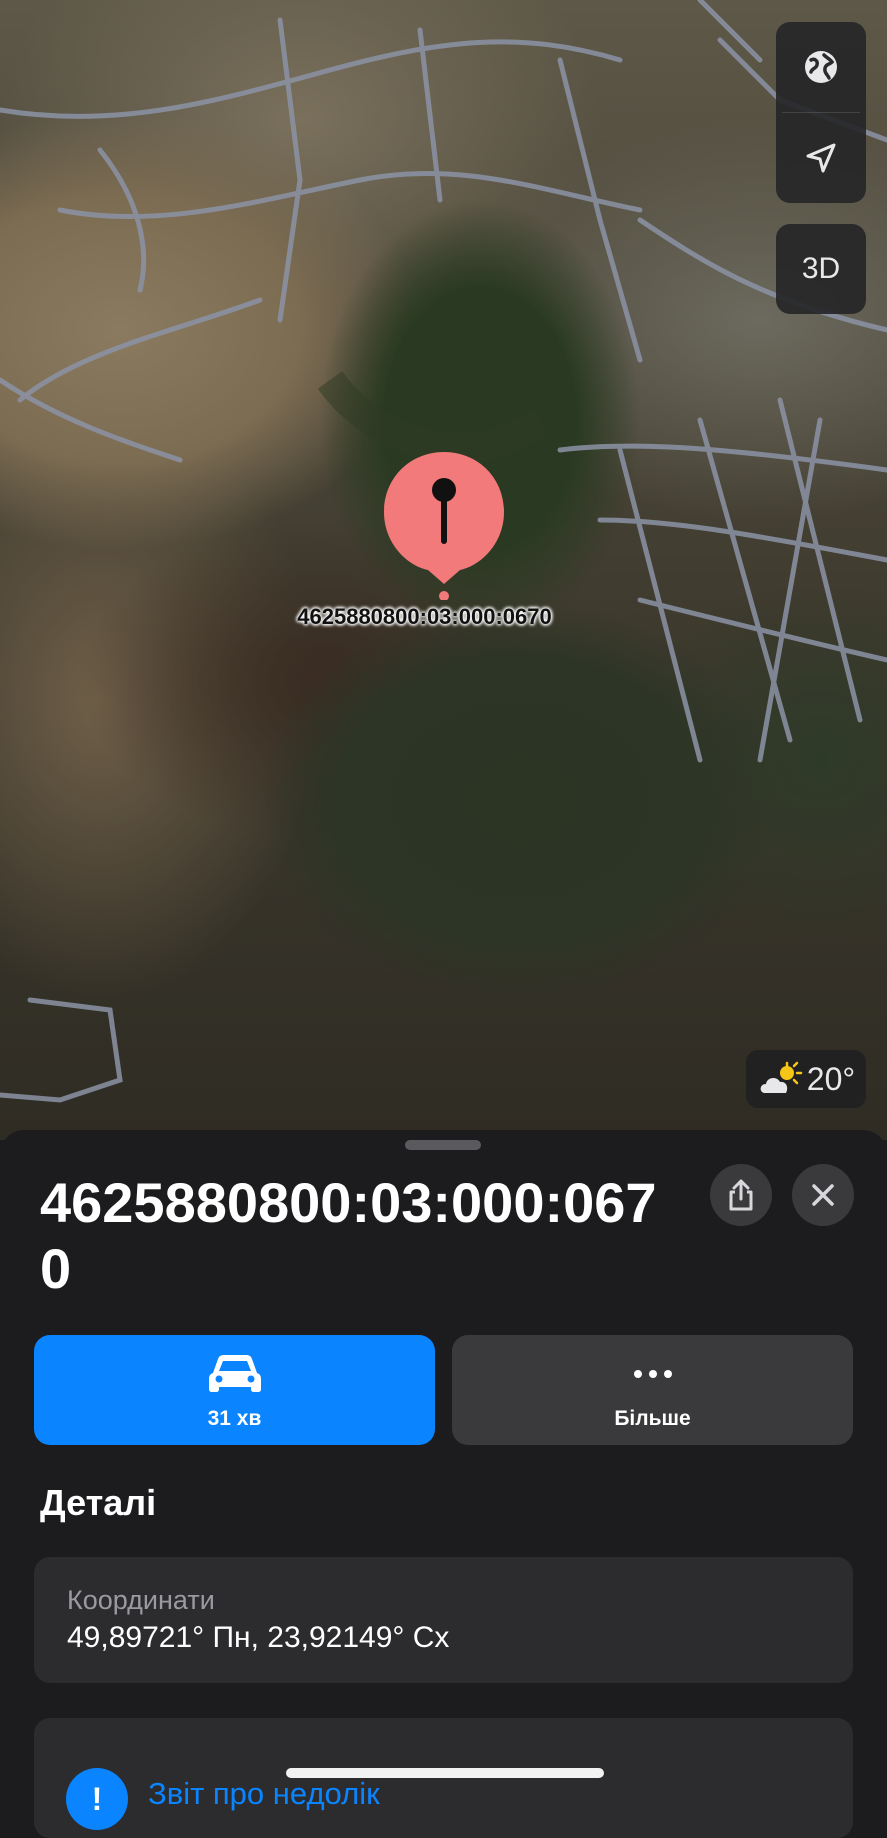  Describe the element at coordinates (348, 1235) in the screenshot. I see `place-title: 4625880800:03:000:0670` at that location.